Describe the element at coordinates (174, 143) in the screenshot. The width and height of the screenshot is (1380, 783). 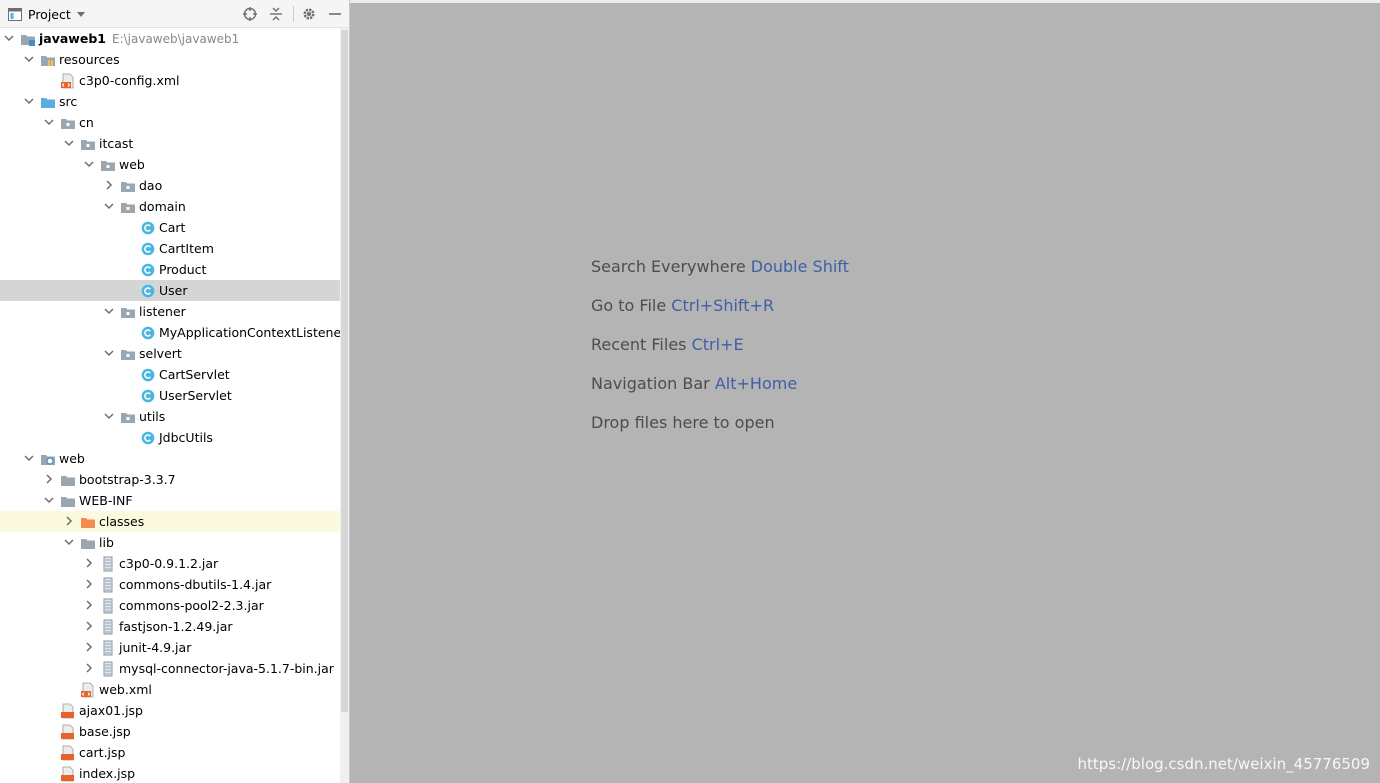
I see `tree-row: itcast` at that location.